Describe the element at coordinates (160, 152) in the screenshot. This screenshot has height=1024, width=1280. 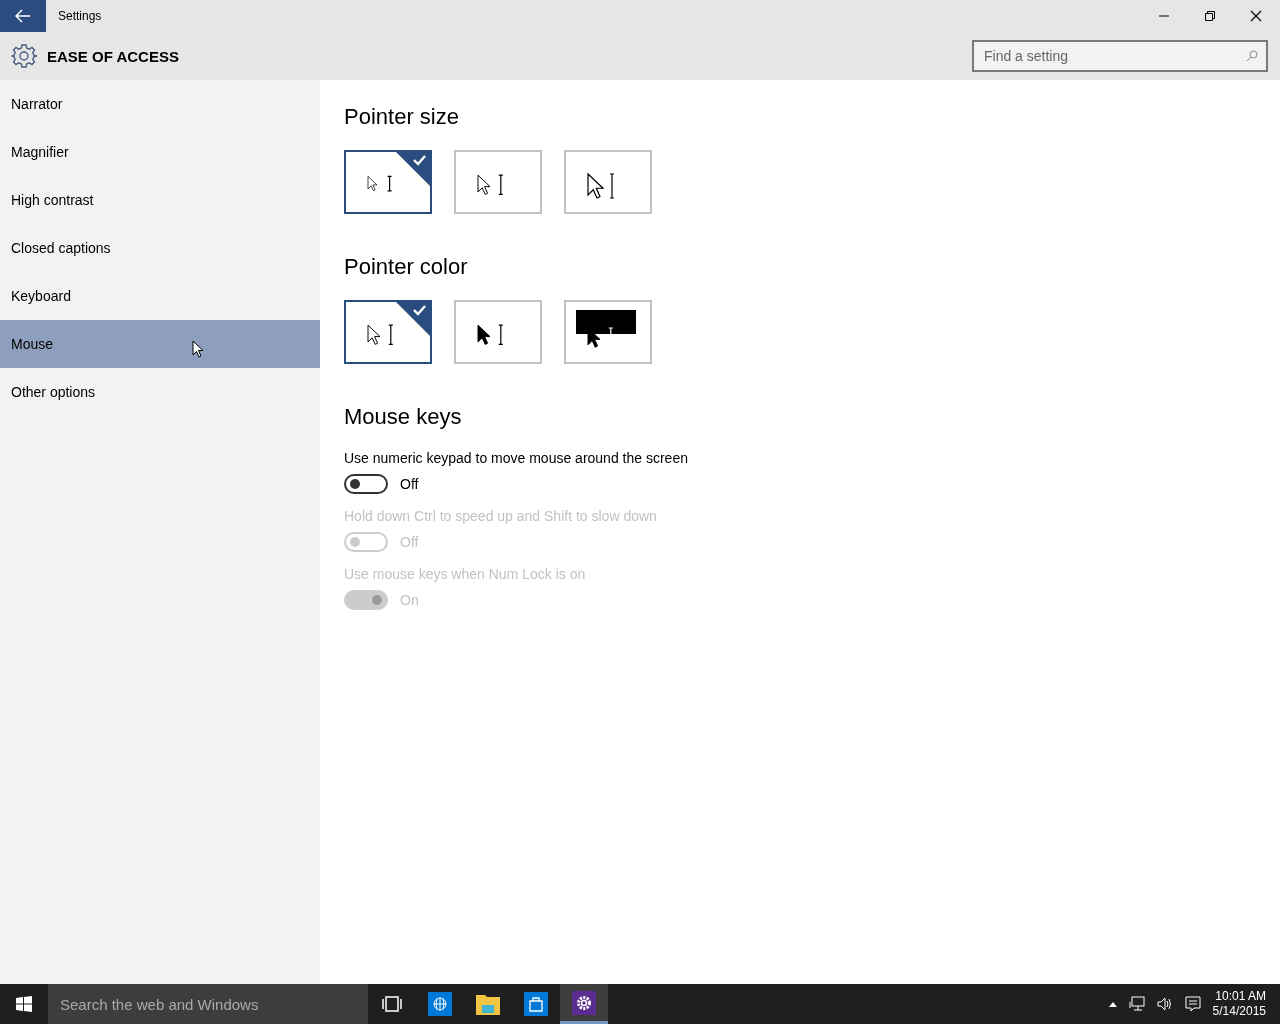
I see `sidebar-item: Magnifier` at that location.